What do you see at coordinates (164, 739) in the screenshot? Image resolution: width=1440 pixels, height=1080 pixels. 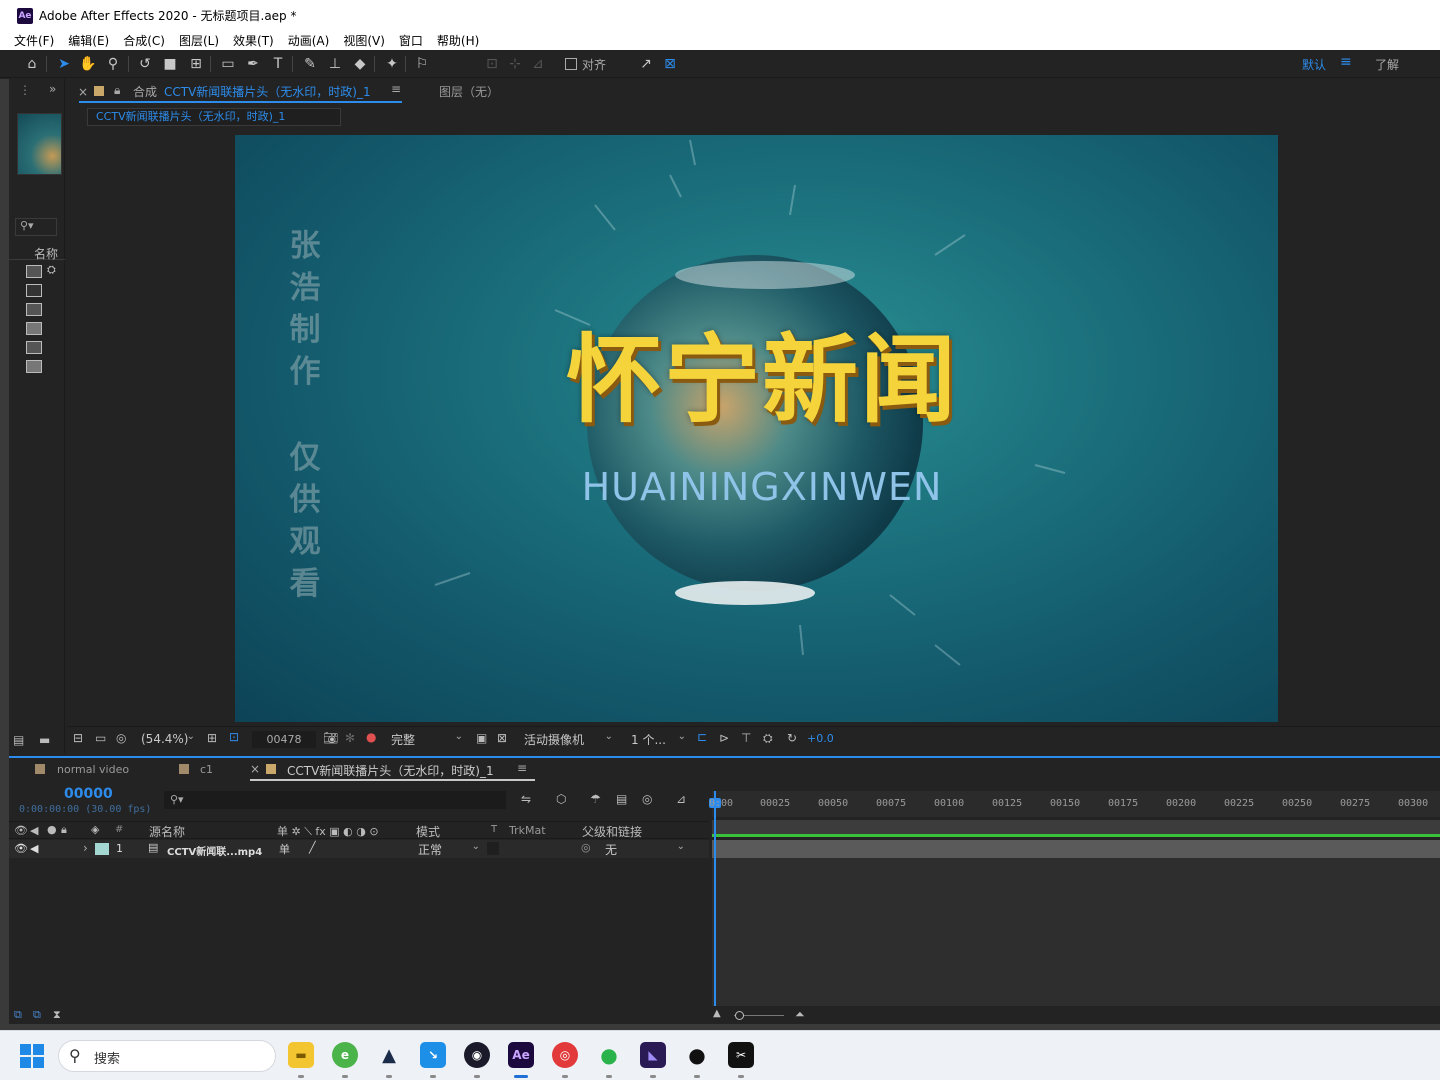 I see `zoom-dropdown: (54.4%)` at bounding box center [164, 739].